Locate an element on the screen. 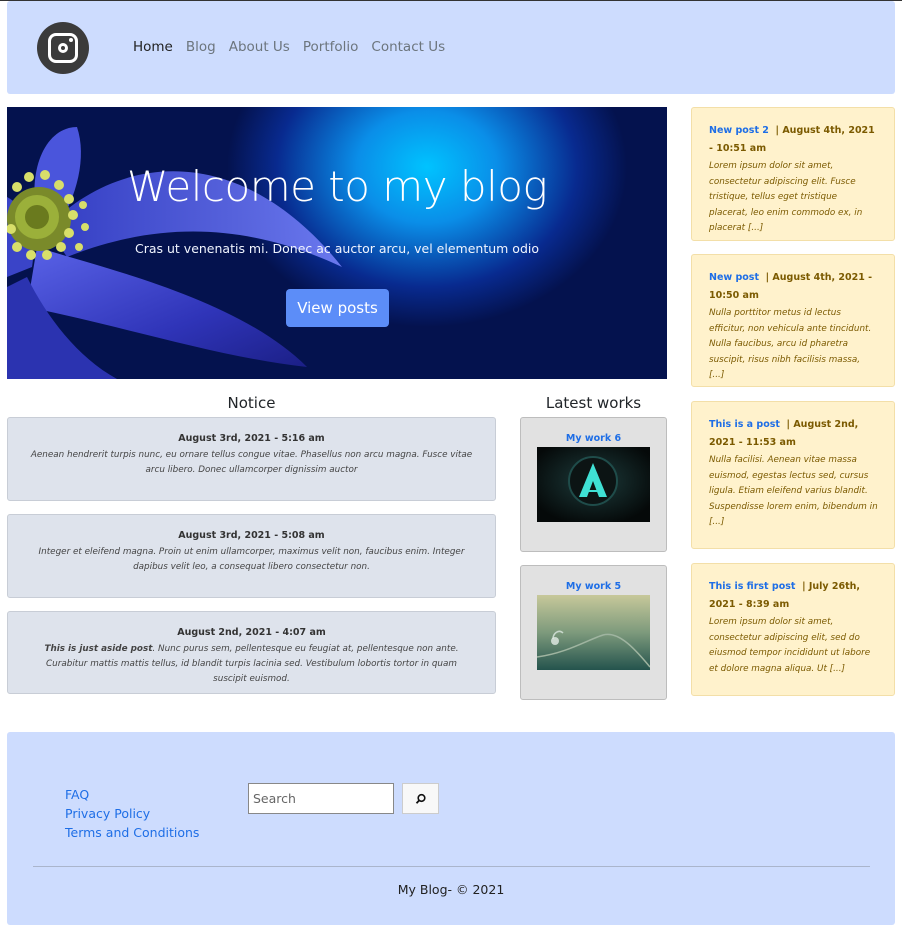 The width and height of the screenshot is (902, 926). privacy-policy-link: Privacy Policy is located at coordinates (132, 813).